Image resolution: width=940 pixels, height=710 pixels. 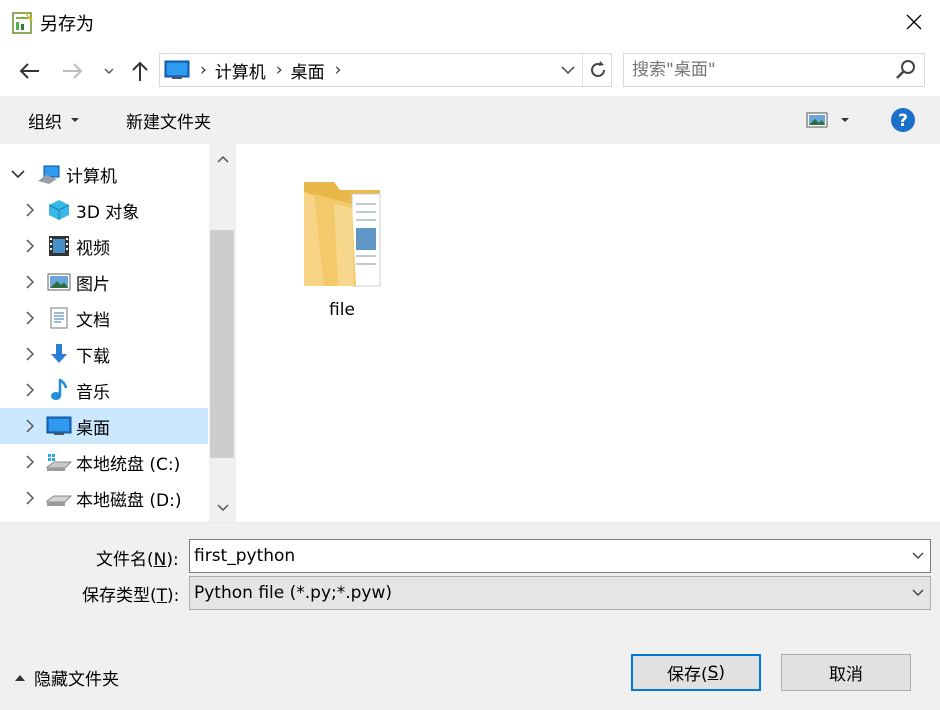 I want to click on close-button, so click(x=914, y=22).